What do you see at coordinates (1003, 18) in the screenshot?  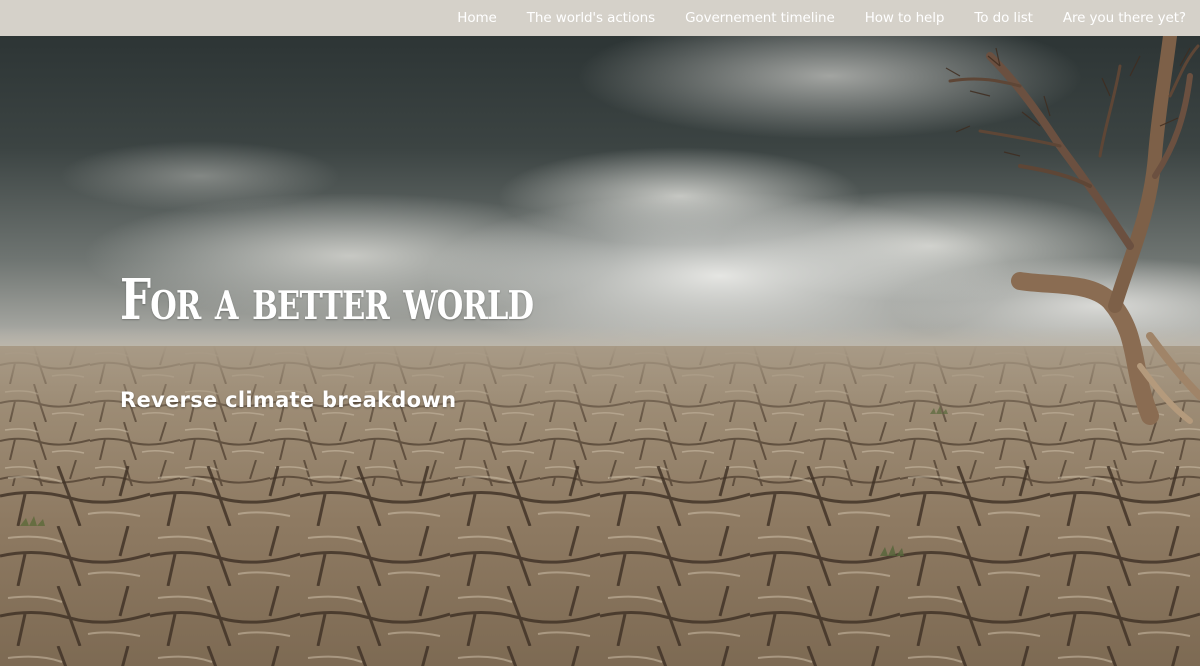 I see `nav-item-to-do-list: To do list` at bounding box center [1003, 18].